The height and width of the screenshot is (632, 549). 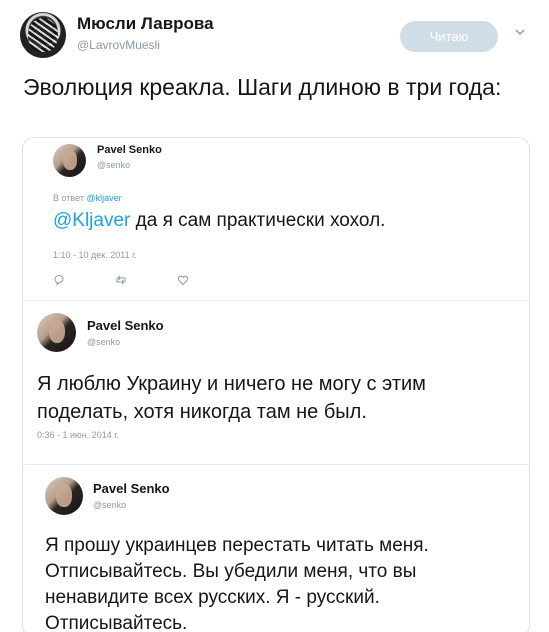 I want to click on timestamp: 0:36 - 1 июн. 2014 г., so click(x=78, y=435).